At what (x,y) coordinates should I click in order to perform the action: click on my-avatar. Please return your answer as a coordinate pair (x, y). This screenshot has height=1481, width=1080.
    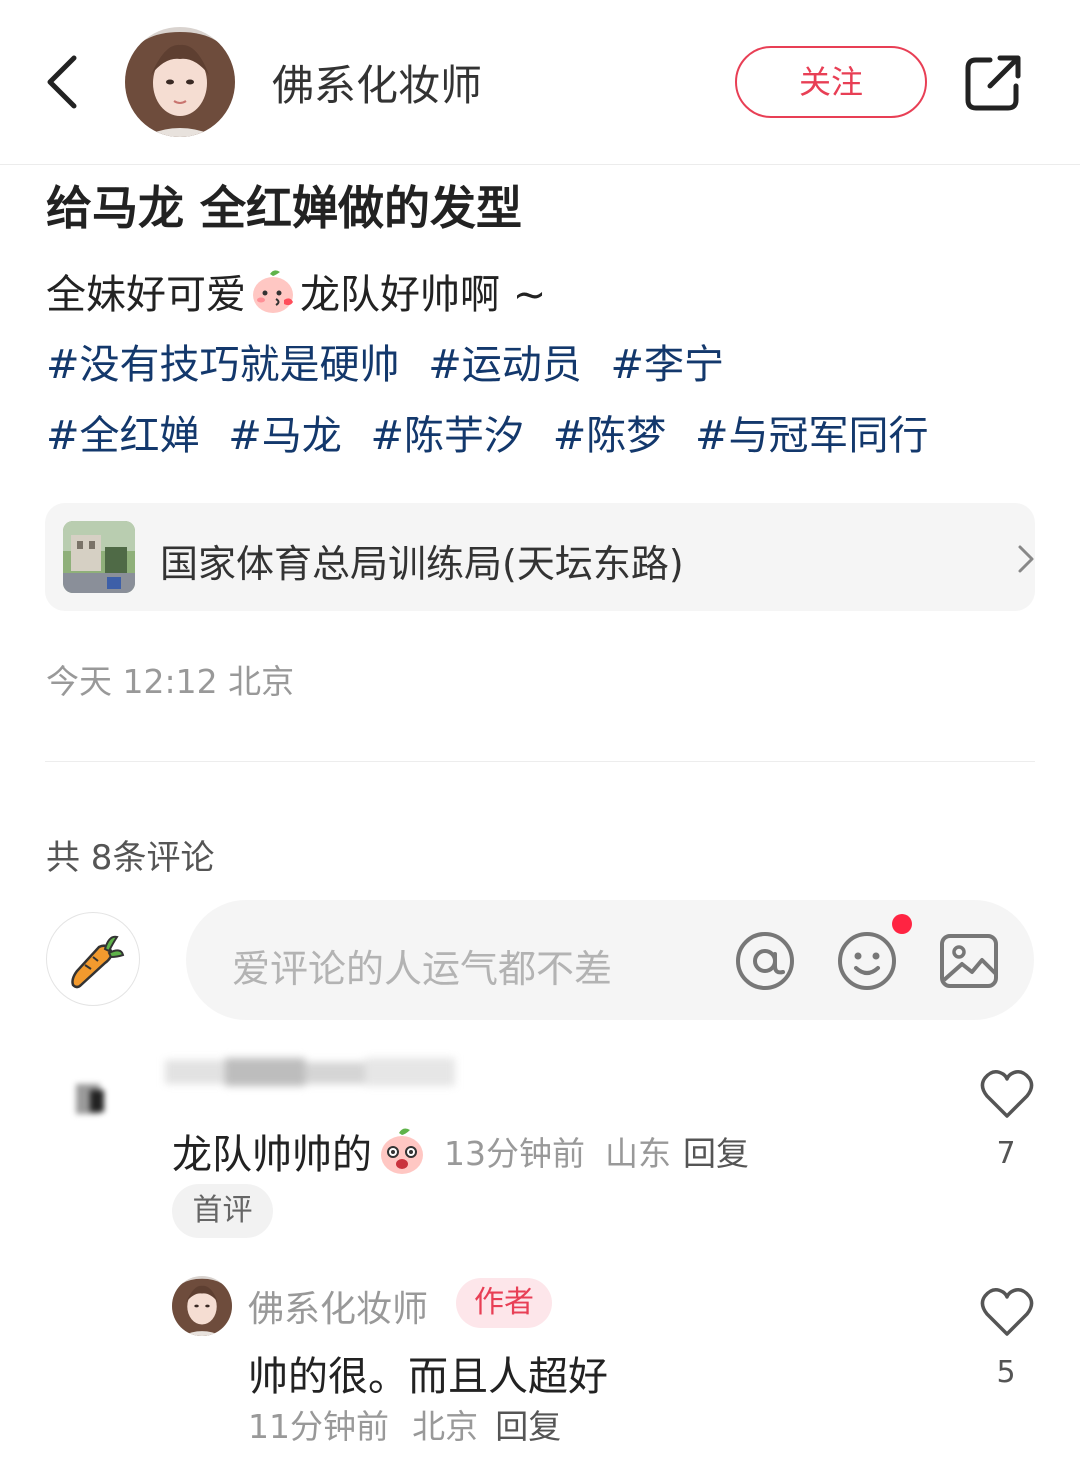
    Looking at the image, I should click on (93, 959).